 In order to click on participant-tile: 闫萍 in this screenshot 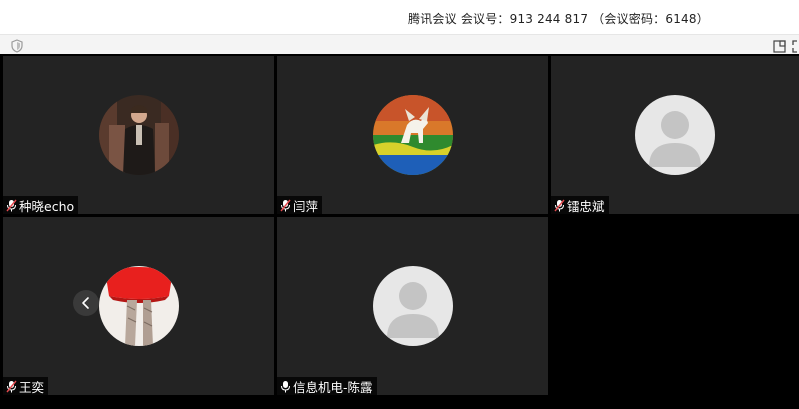, I will do `click(412, 135)`.